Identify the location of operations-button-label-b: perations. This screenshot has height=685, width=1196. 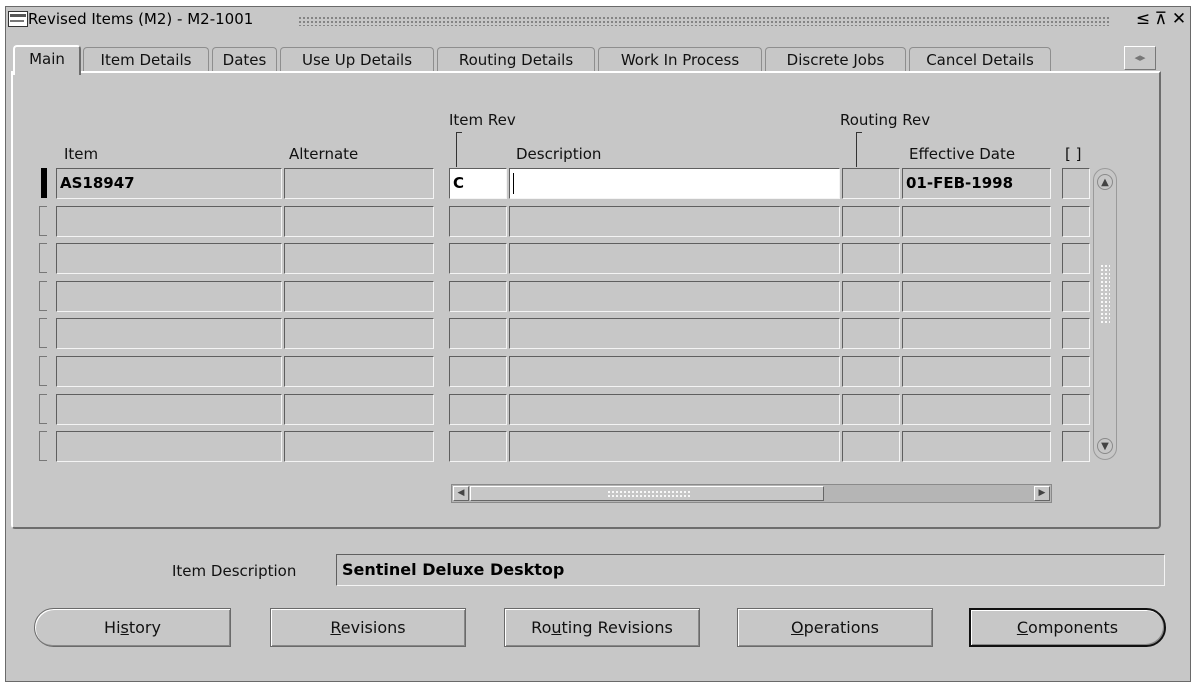
(841, 627).